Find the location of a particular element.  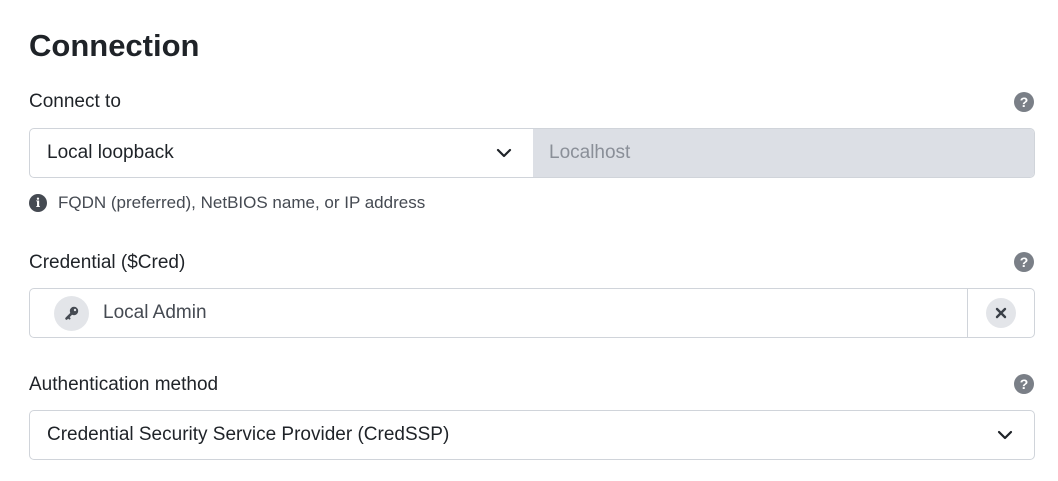

credential-value: Local Admin is located at coordinates (155, 312).